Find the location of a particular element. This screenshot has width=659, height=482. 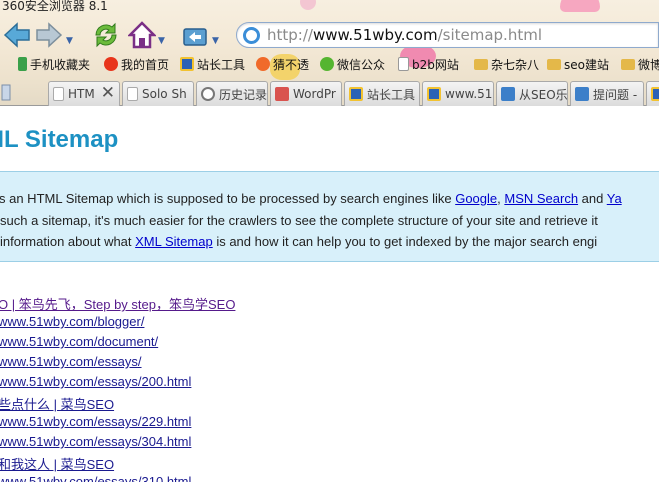

tab-sitemap: HTM ✕ is located at coordinates (84, 93).